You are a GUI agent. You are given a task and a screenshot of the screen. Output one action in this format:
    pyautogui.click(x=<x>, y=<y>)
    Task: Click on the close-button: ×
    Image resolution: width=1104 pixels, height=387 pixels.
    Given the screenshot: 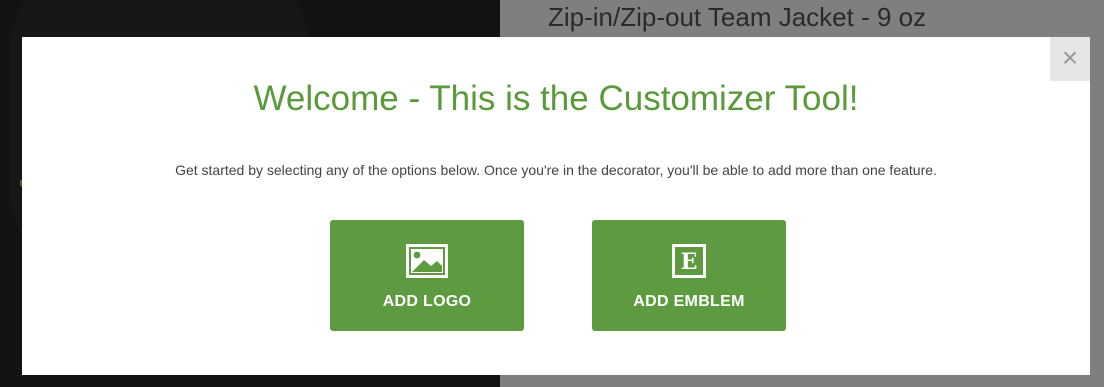 What is the action you would take?
    pyautogui.click(x=1070, y=59)
    